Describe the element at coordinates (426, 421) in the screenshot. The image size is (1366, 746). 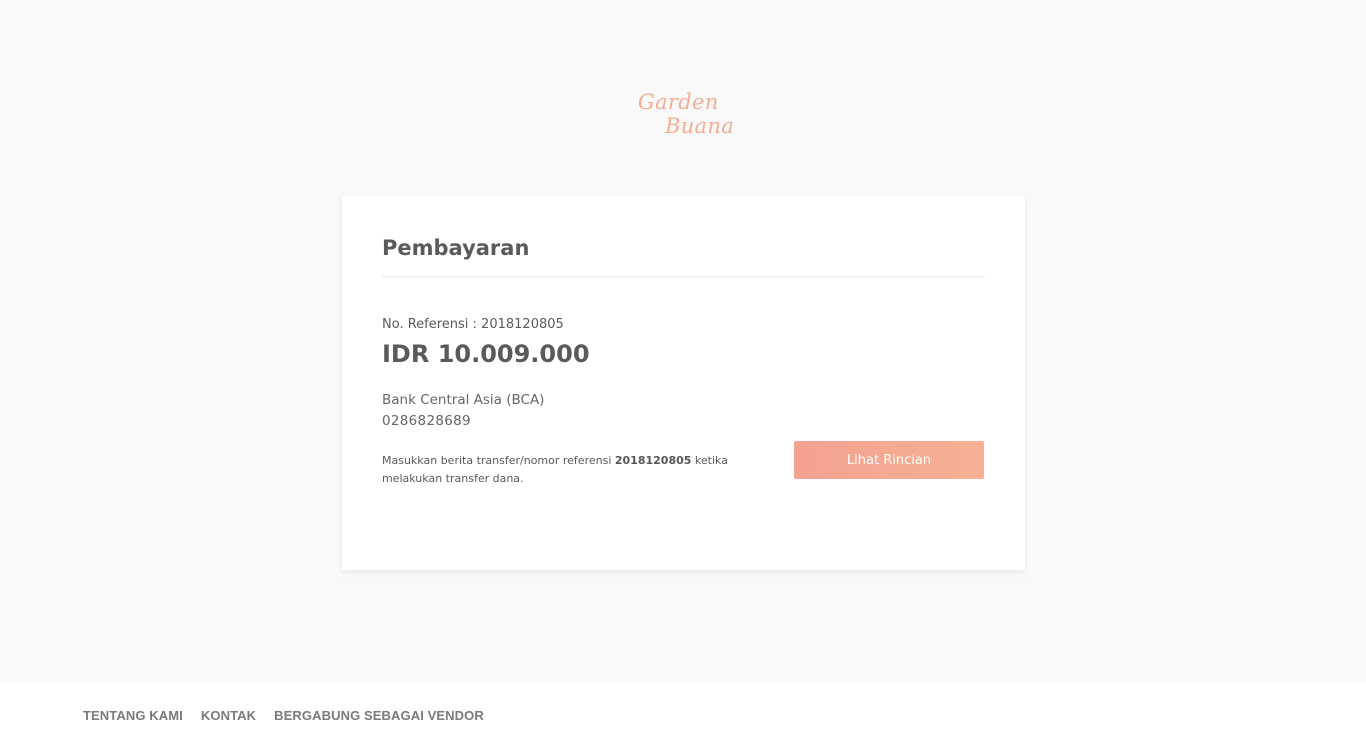
I see `account-number: 0286828689` at that location.